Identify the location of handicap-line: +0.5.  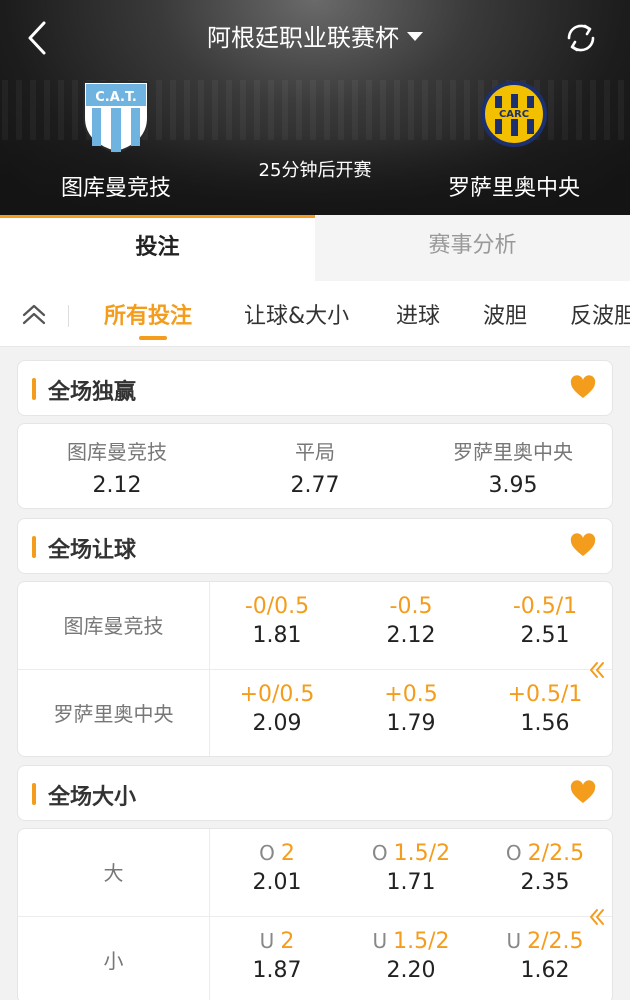
(411, 694).